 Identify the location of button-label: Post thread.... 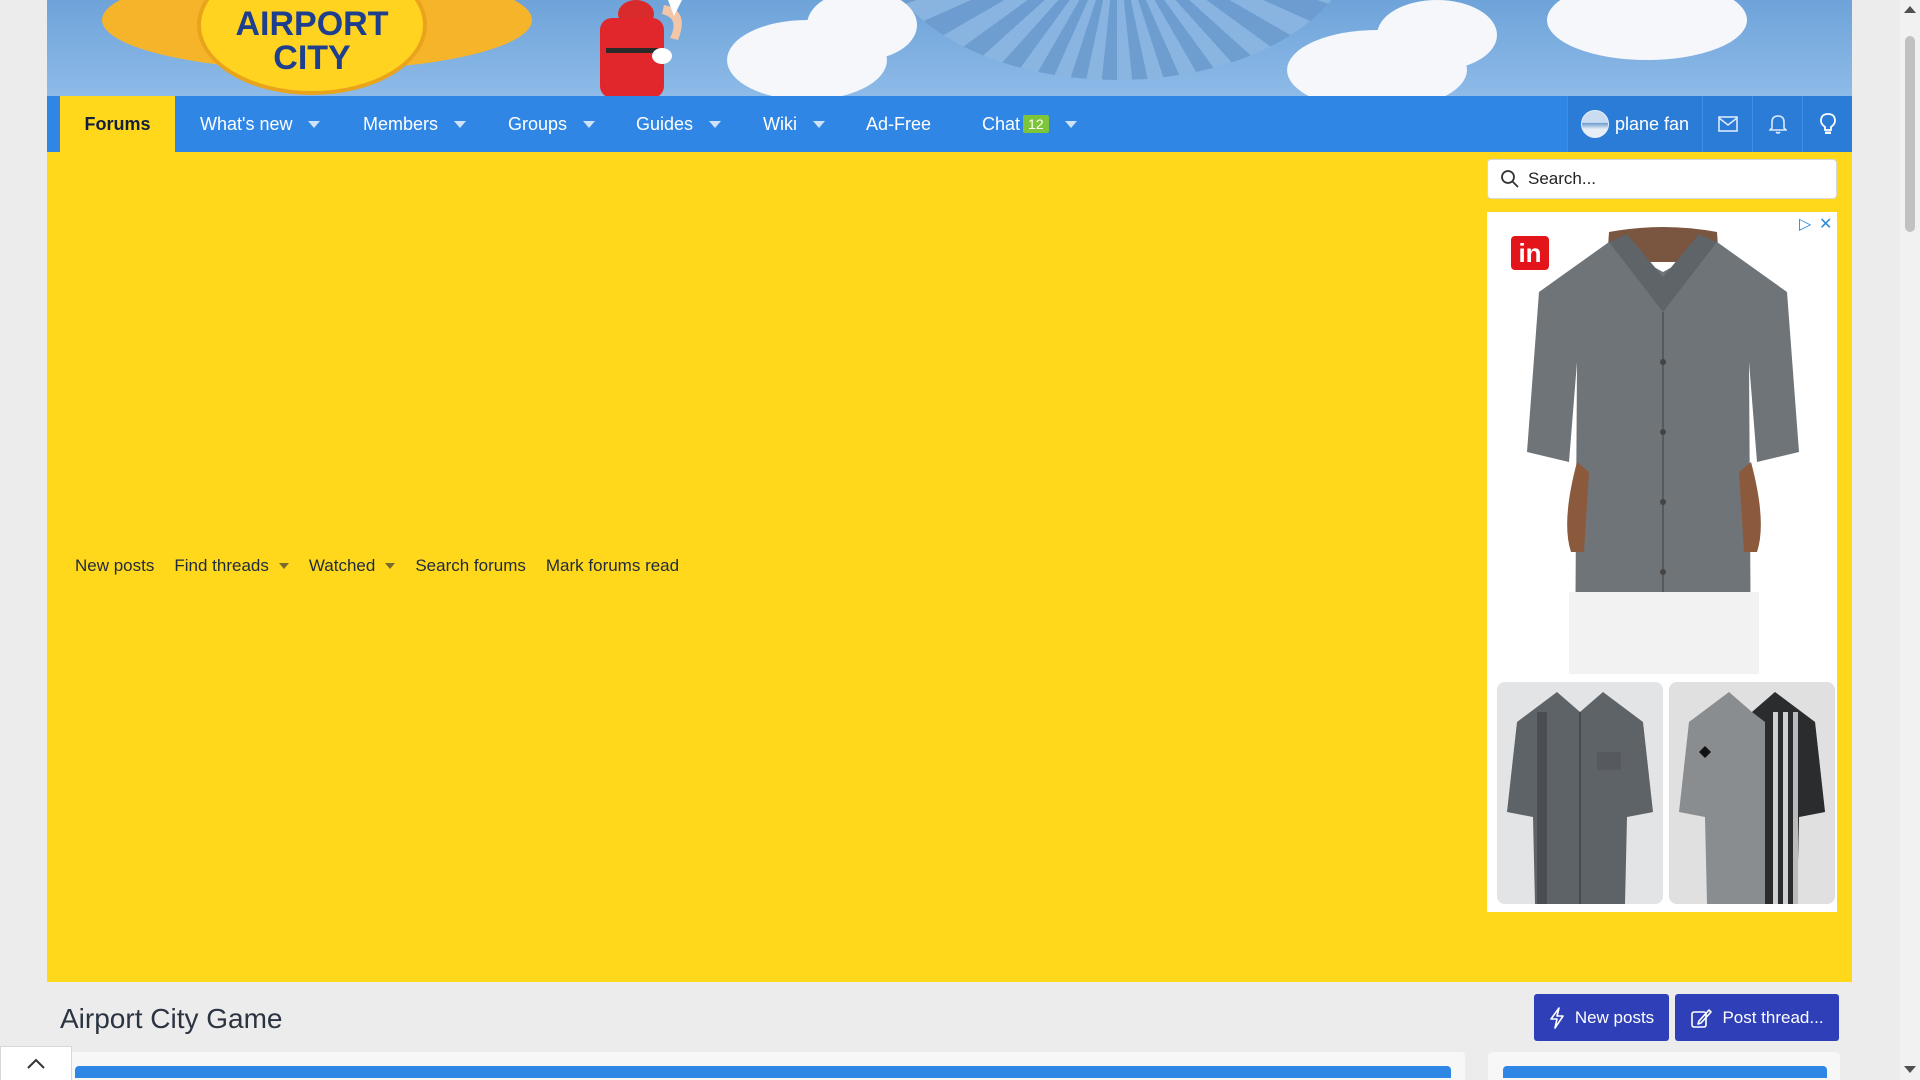
(1773, 1017).